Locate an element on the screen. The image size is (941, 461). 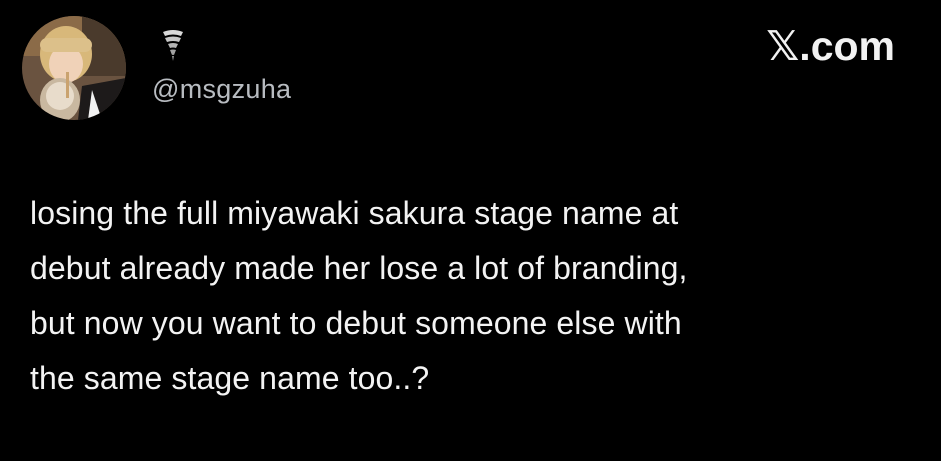
tornado-emoji-icon is located at coordinates (173, 45).